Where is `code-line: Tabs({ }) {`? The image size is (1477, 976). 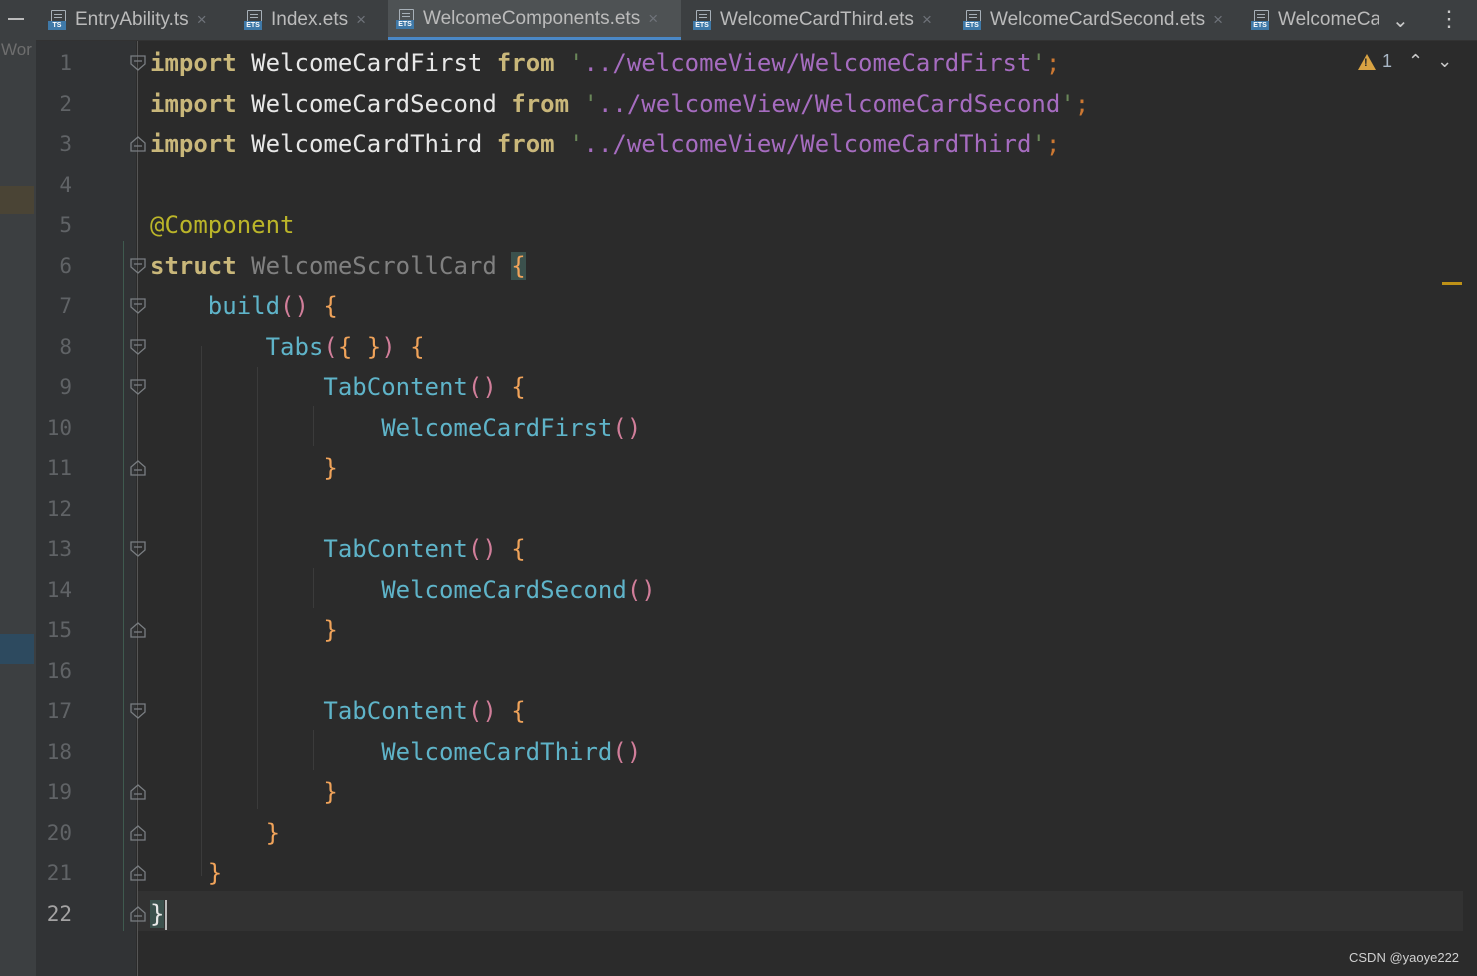
code-line: Tabs({ }) { is located at coordinates (287, 347).